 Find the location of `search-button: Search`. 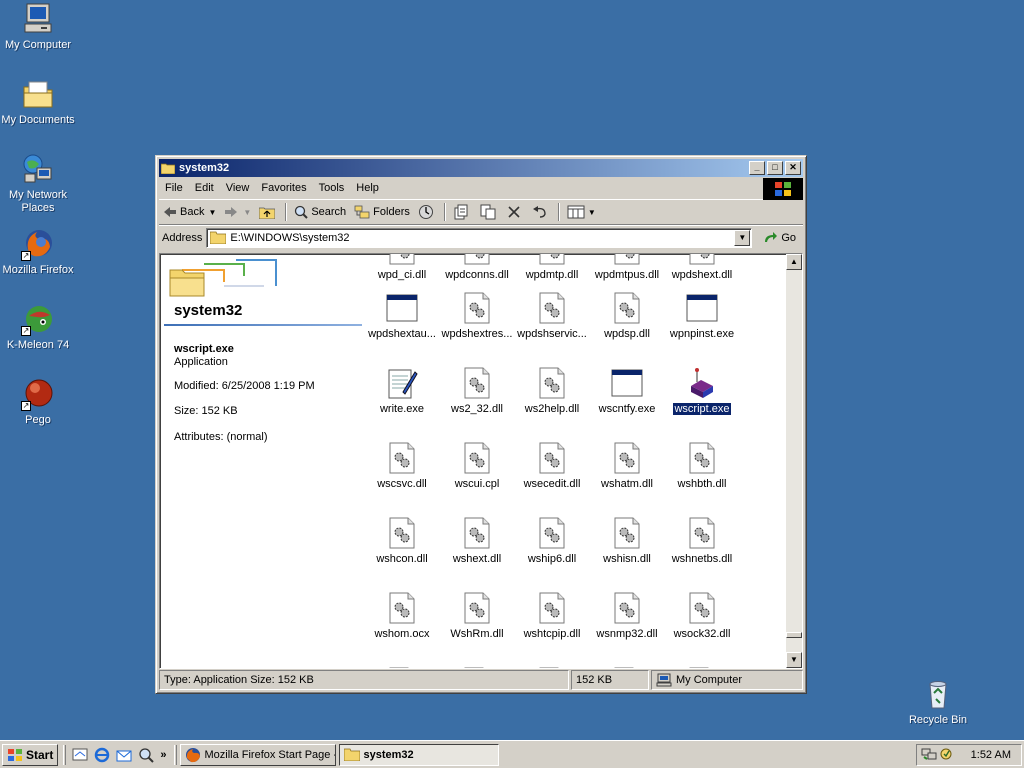

search-button: Search is located at coordinates (320, 212).